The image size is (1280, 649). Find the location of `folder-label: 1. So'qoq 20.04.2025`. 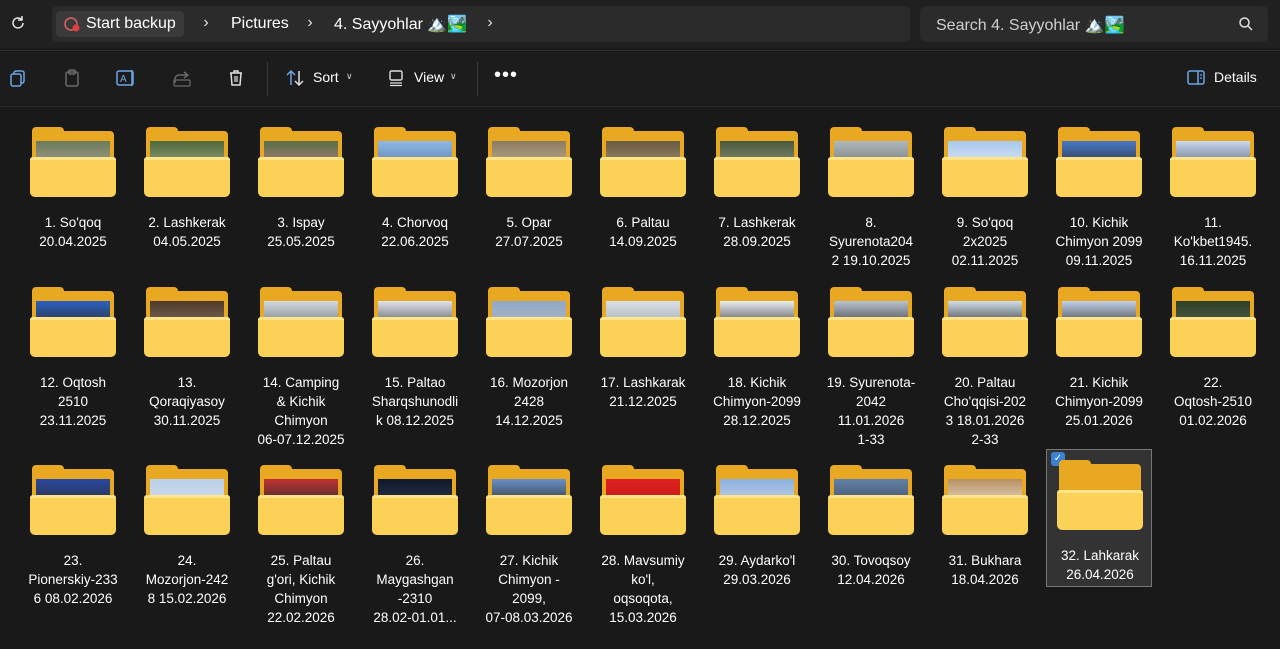

folder-label: 1. So'qoq 20.04.2025 is located at coordinates (73, 232).